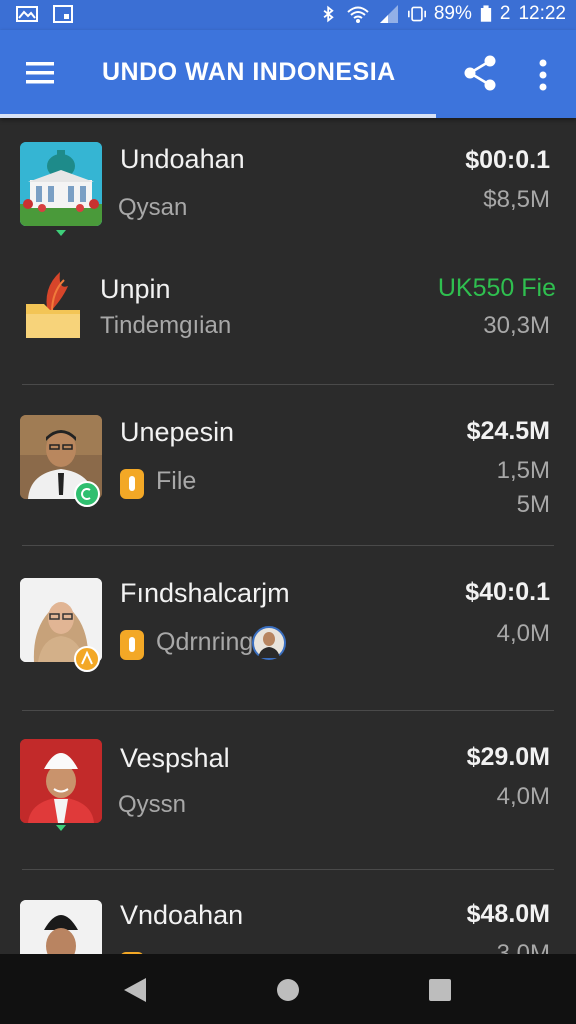 The image size is (576, 1024). I want to click on item-name: Unepesin, so click(177, 432).